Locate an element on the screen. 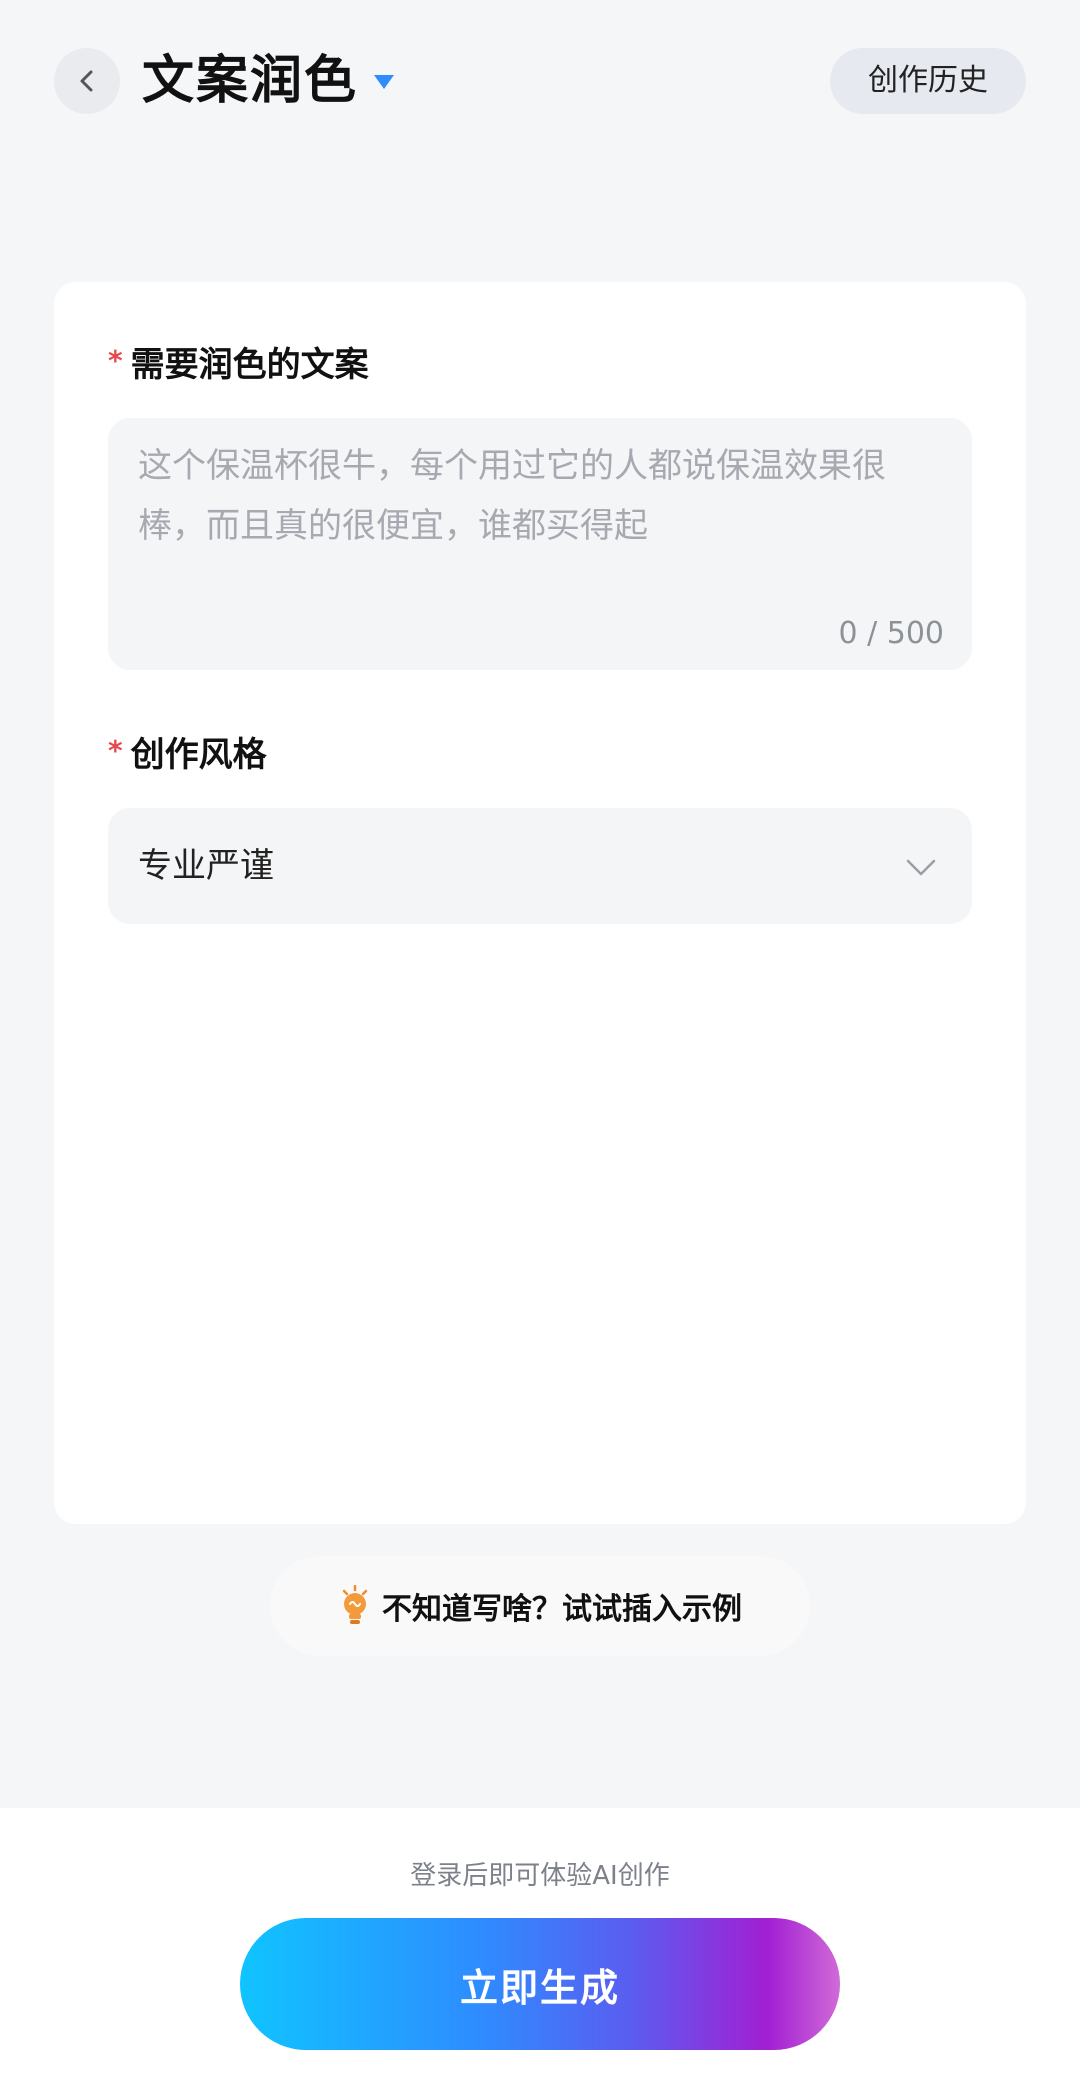 The width and height of the screenshot is (1080, 2079). copy-textarea-box: 0 / 500 is located at coordinates (540, 544).